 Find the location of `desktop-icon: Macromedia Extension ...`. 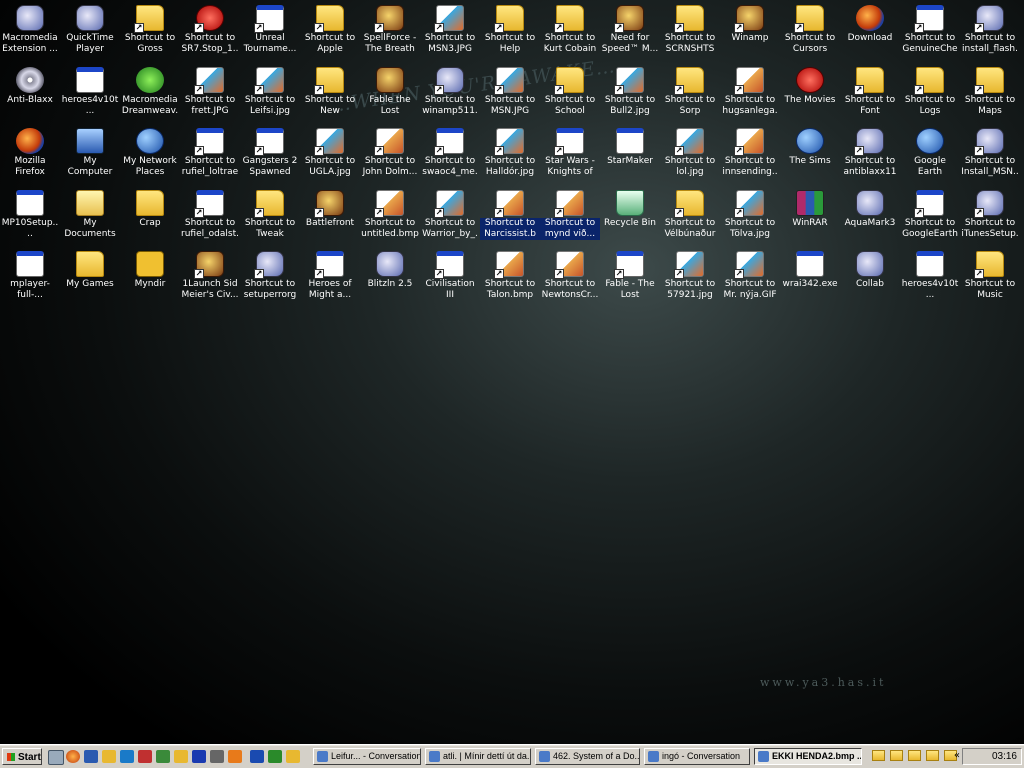

desktop-icon: Macromedia Extension ... is located at coordinates (30, 33).